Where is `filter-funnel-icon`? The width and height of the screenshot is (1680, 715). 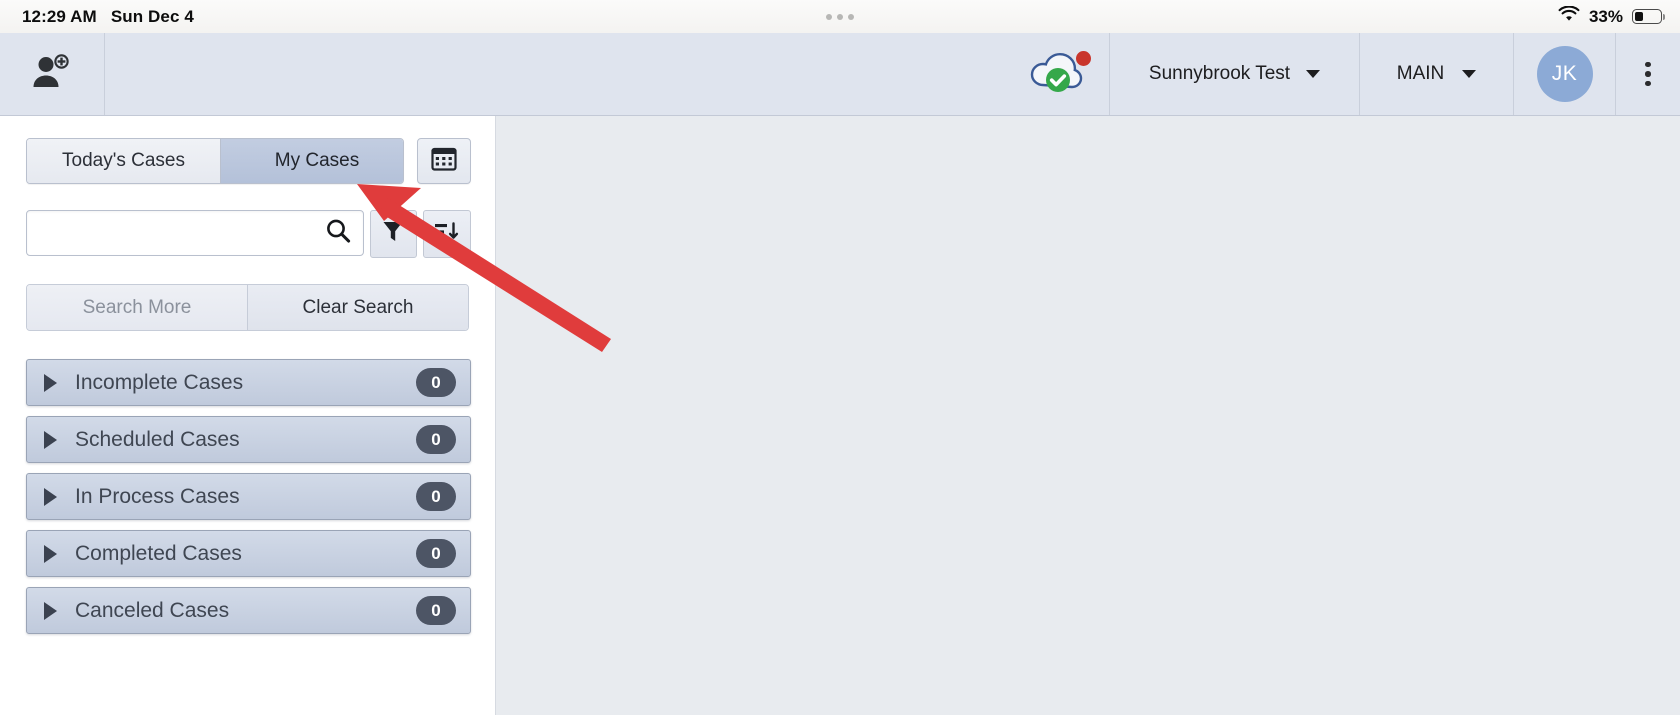
filter-funnel-icon is located at coordinates (393, 234).